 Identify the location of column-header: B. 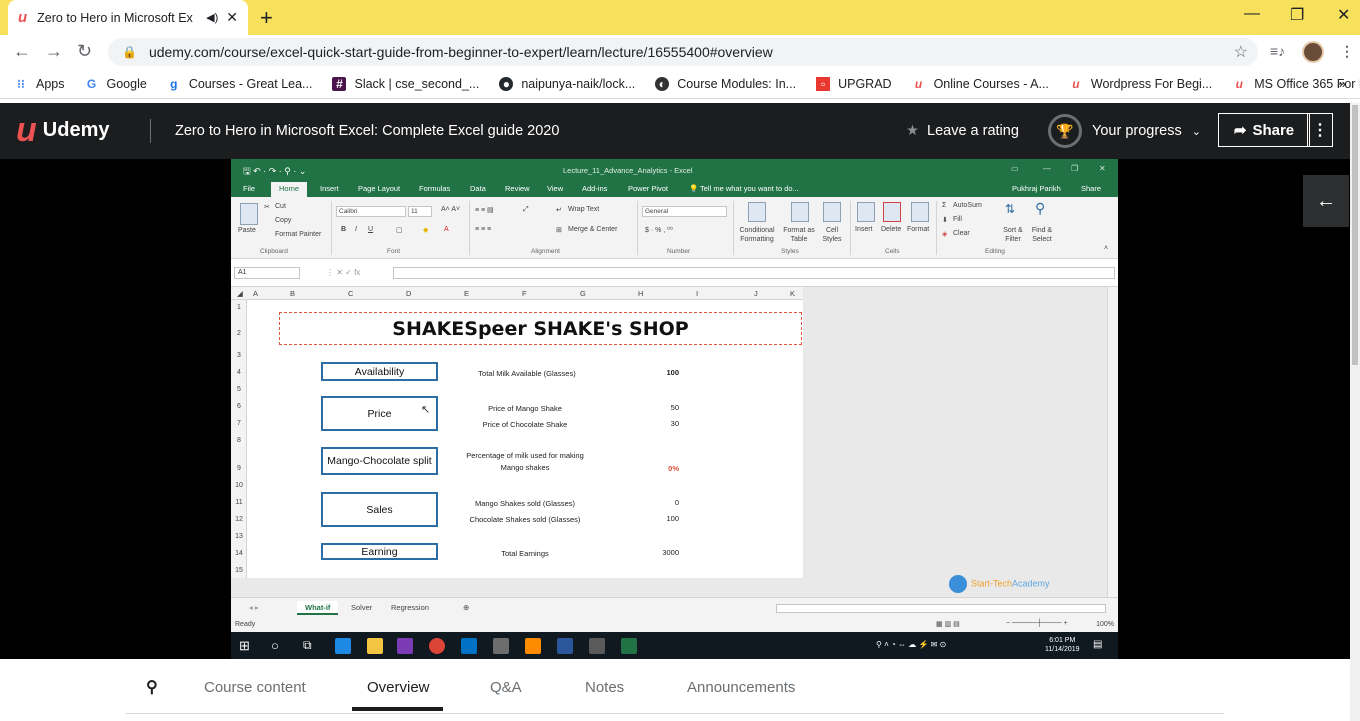
(293, 293).